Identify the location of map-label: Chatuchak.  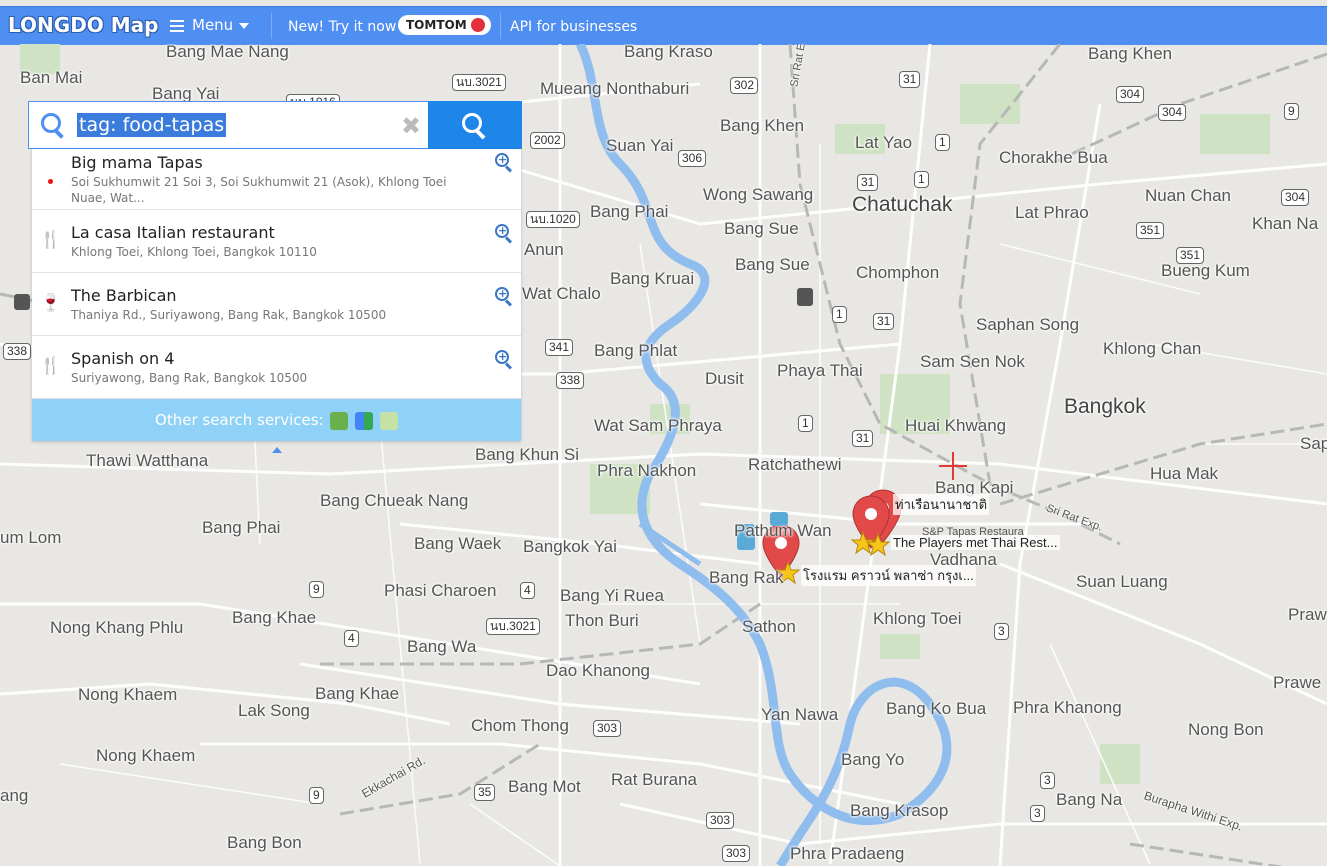
(902, 204).